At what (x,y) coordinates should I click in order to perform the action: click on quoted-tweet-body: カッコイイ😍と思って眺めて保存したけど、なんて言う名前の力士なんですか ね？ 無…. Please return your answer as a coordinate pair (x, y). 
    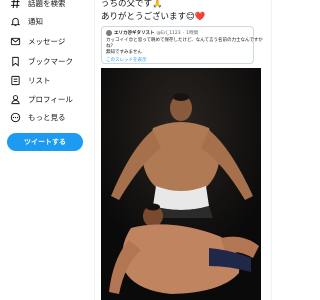
    Looking at the image, I should click on (184, 47).